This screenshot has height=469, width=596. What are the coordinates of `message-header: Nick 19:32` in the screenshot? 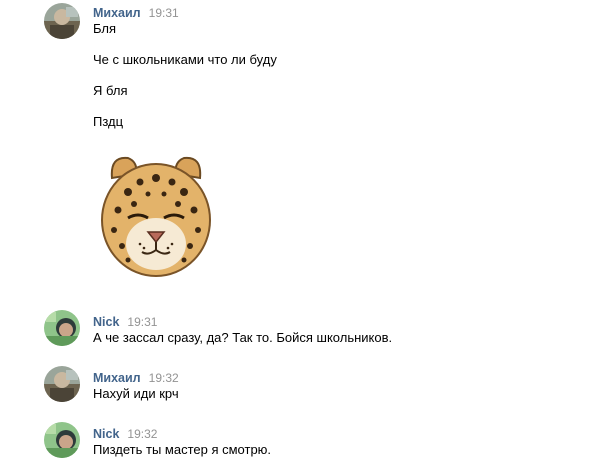 It's located at (125, 433).